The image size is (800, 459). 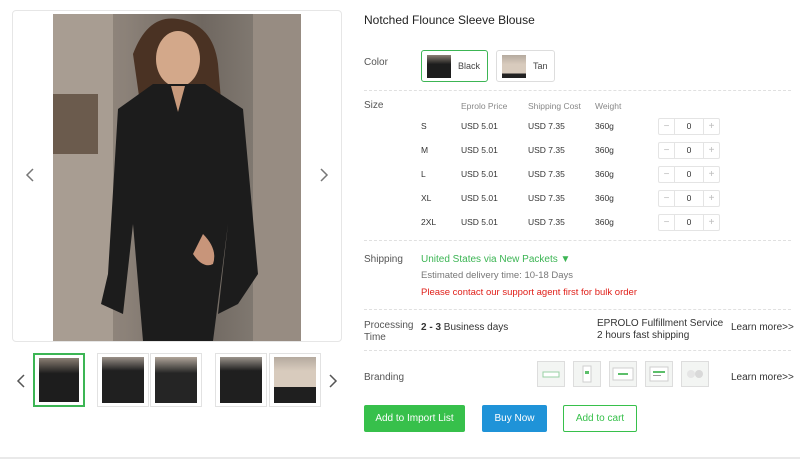 What do you see at coordinates (540, 66) in the screenshot?
I see `color-option-label: Tan` at bounding box center [540, 66].